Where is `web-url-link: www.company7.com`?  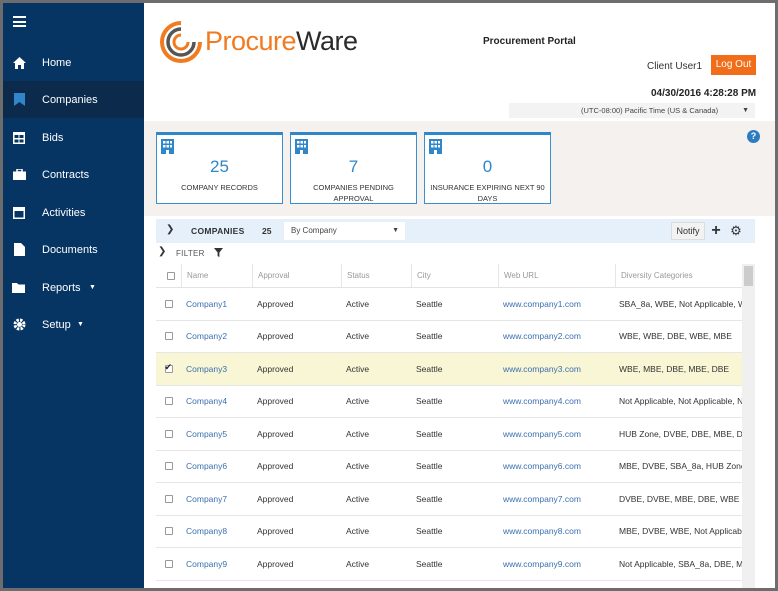
web-url-link: www.company7.com is located at coordinates (556, 499).